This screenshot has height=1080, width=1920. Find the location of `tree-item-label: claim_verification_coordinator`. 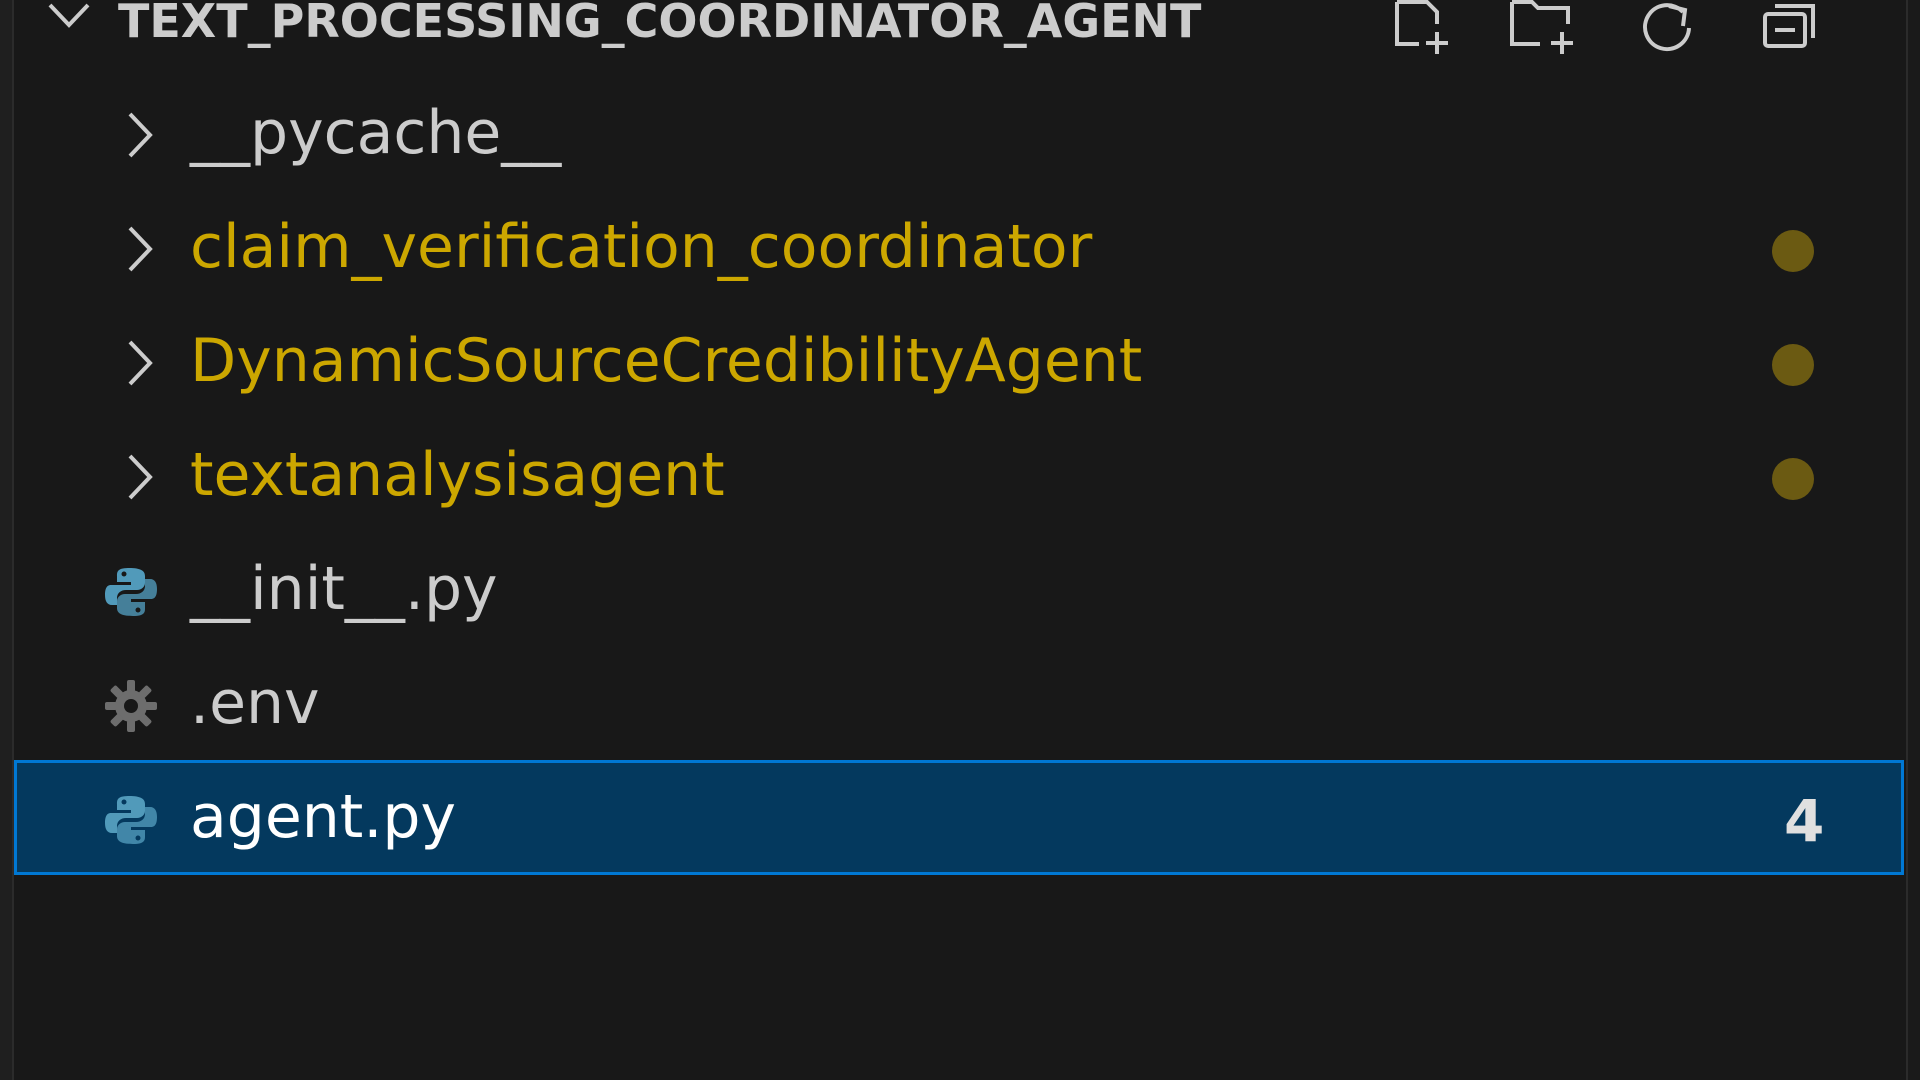

tree-item-label: claim_verification_coordinator is located at coordinates (641, 247).